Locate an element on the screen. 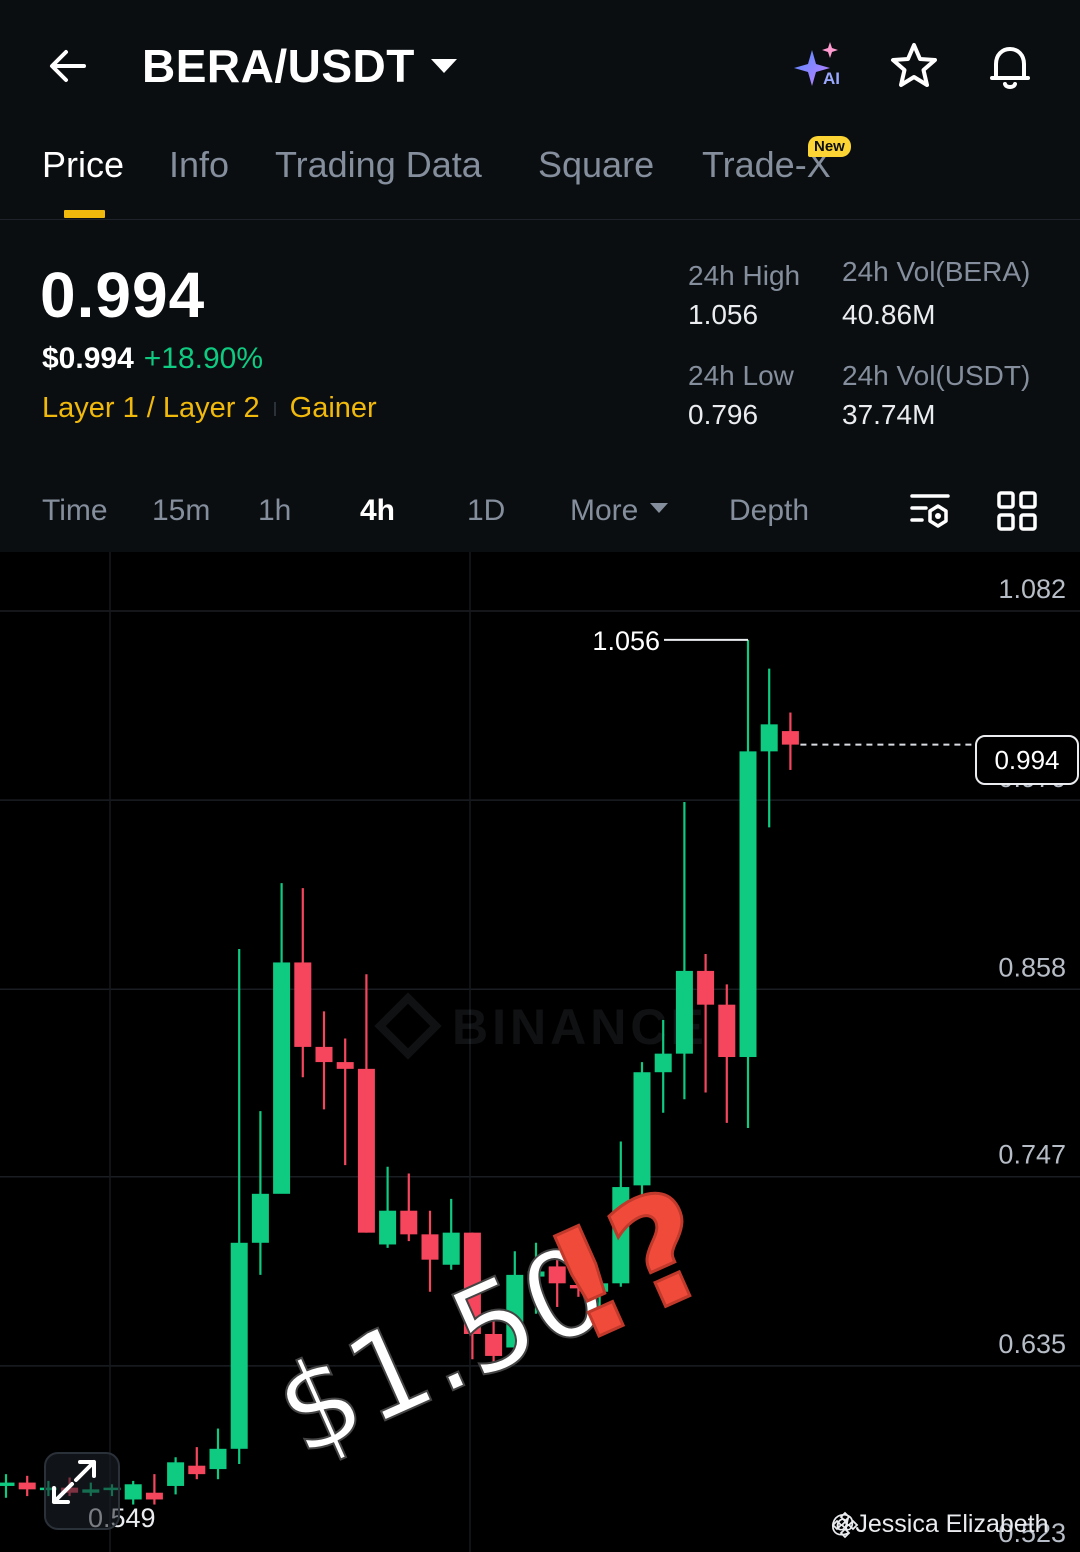 The image size is (1080, 1552). chart-settings-icon is located at coordinates (930, 511).